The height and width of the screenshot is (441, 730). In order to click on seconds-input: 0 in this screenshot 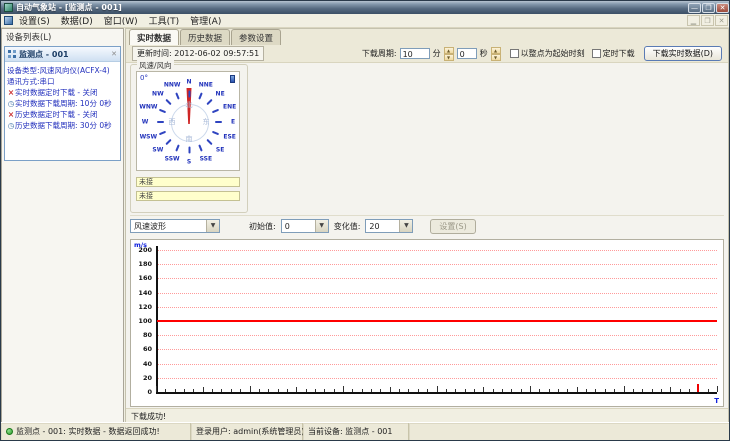, I will do `click(466, 53)`.